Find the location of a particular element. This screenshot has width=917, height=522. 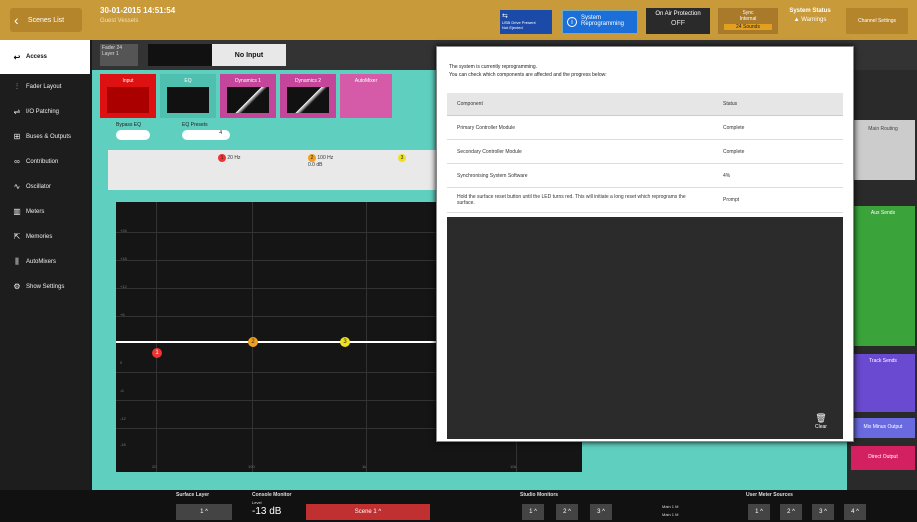

trash-icon: 🗑 is located at coordinates (821, 418).